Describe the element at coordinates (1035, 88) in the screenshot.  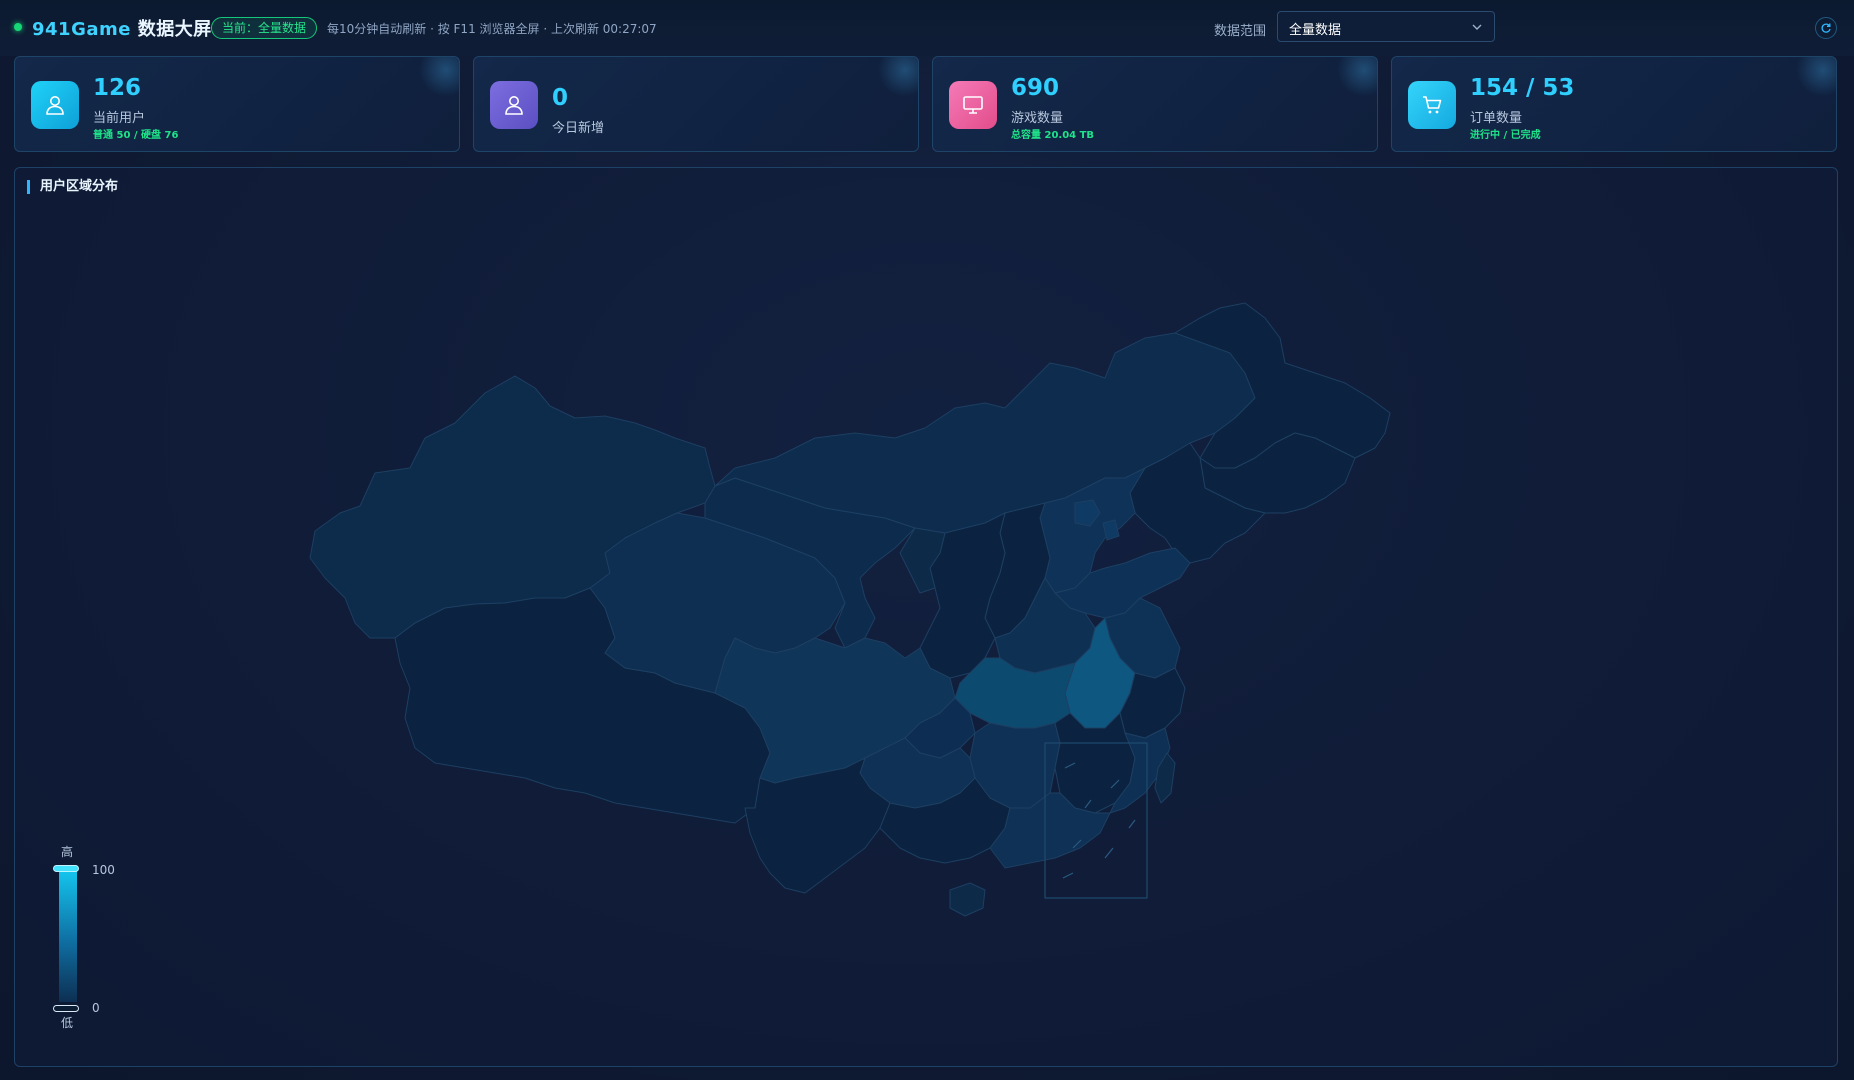
I see `kpi-value: 690` at that location.